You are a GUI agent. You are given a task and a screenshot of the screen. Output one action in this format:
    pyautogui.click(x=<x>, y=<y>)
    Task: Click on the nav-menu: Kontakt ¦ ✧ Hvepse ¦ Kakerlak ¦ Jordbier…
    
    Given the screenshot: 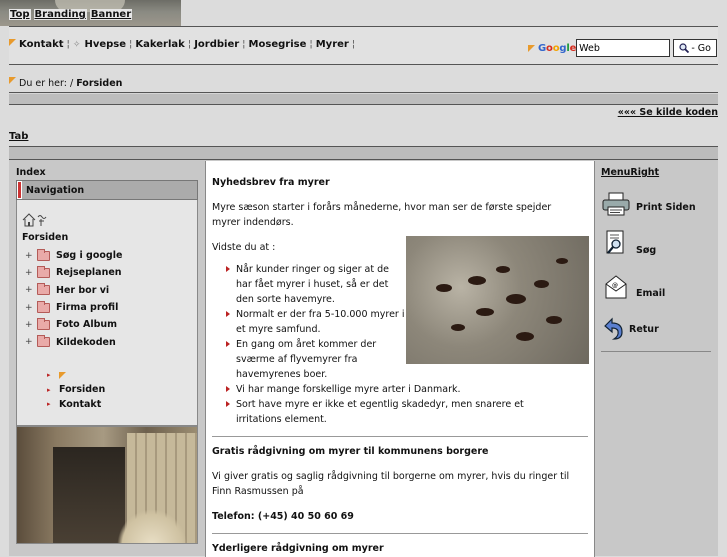 What is the action you would take?
    pyautogui.click(x=188, y=44)
    